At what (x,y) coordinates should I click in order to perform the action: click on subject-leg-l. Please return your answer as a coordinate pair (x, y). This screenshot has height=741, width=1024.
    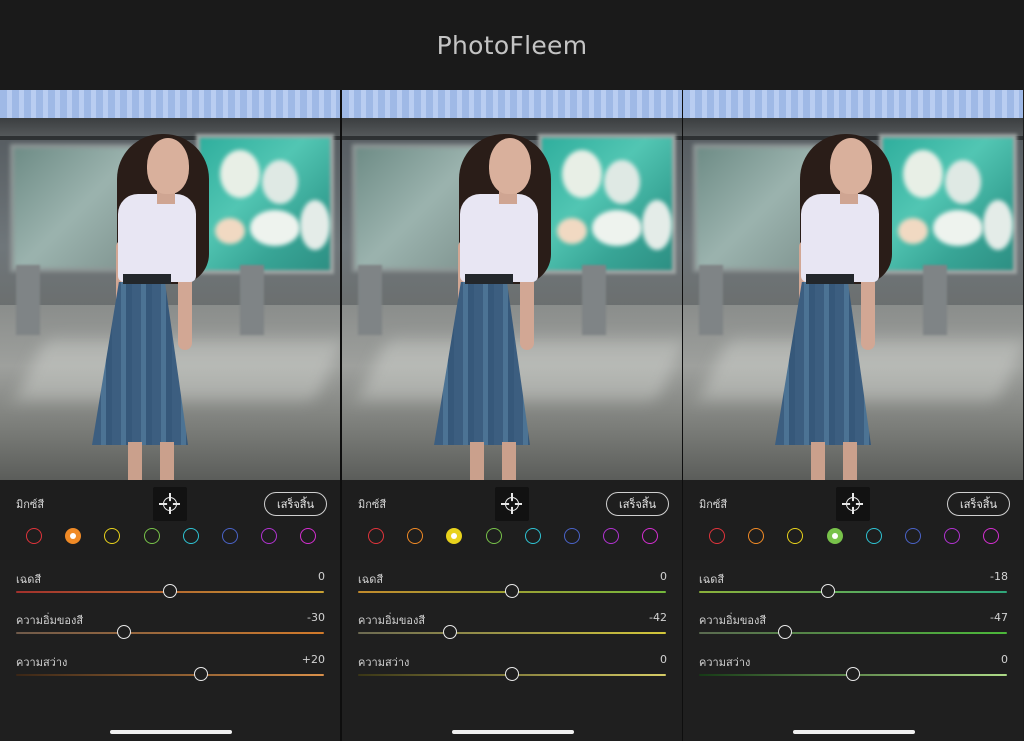
    Looking at the image, I should click on (477, 461).